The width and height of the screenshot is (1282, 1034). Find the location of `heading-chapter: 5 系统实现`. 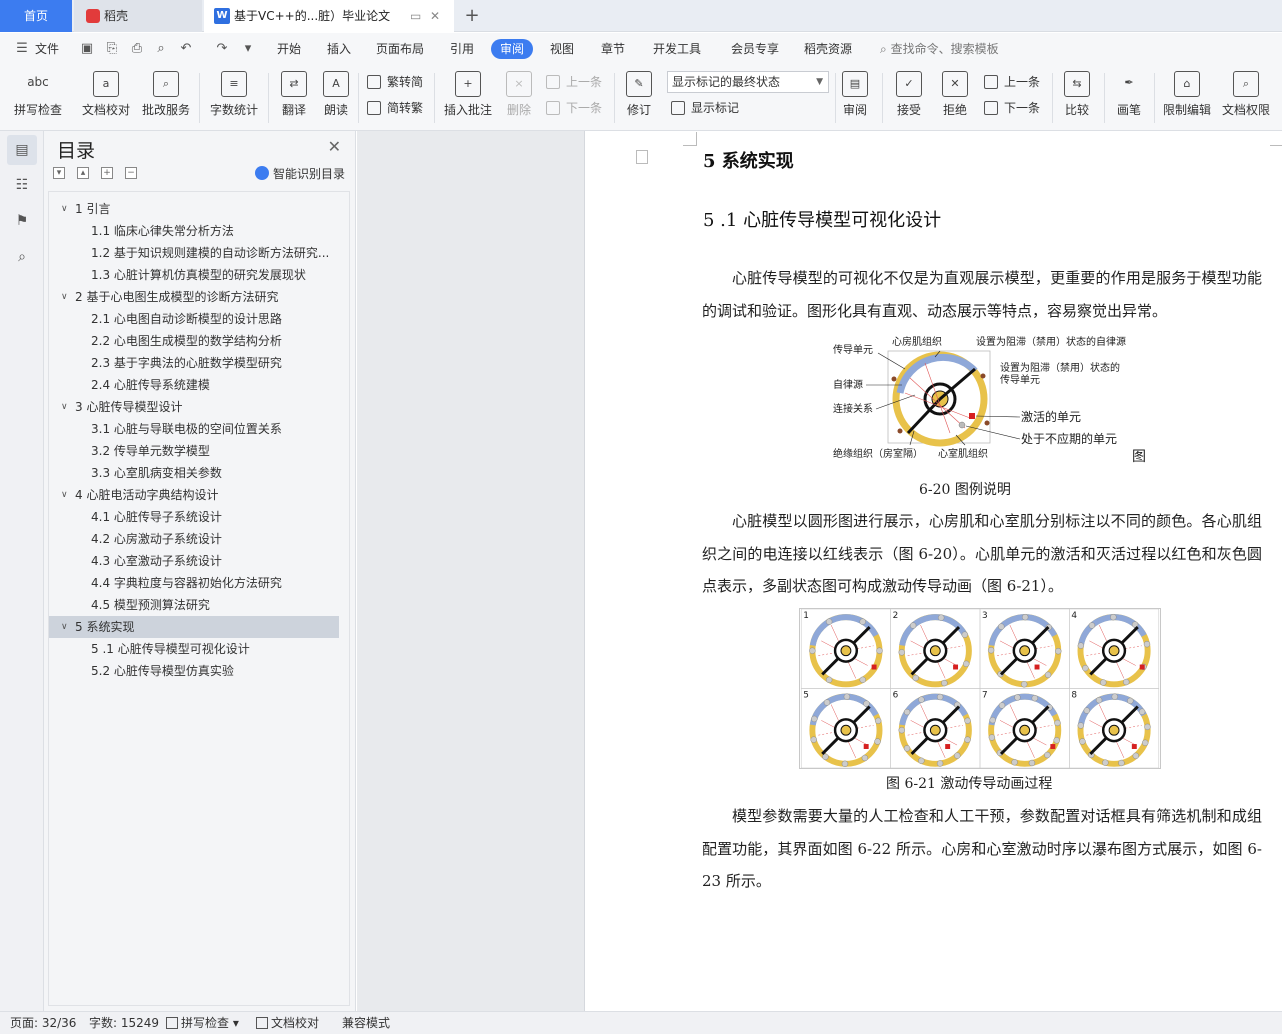

heading-chapter: 5 系统实现 is located at coordinates (748, 160).